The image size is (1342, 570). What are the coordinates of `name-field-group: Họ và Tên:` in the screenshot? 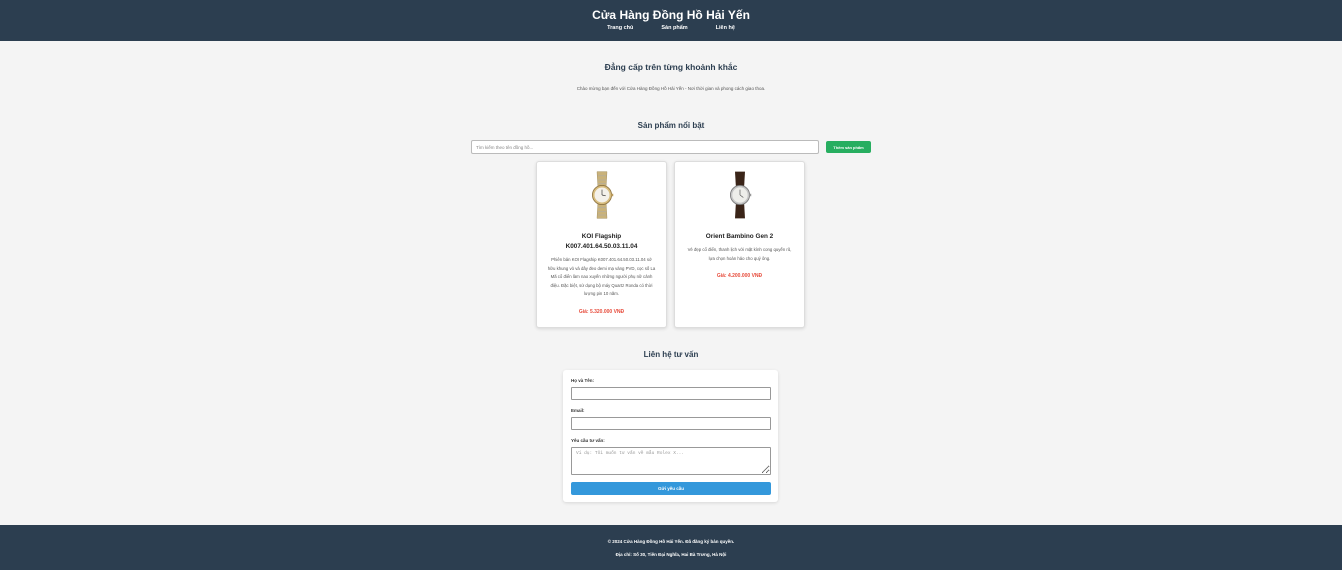 It's located at (671, 389).